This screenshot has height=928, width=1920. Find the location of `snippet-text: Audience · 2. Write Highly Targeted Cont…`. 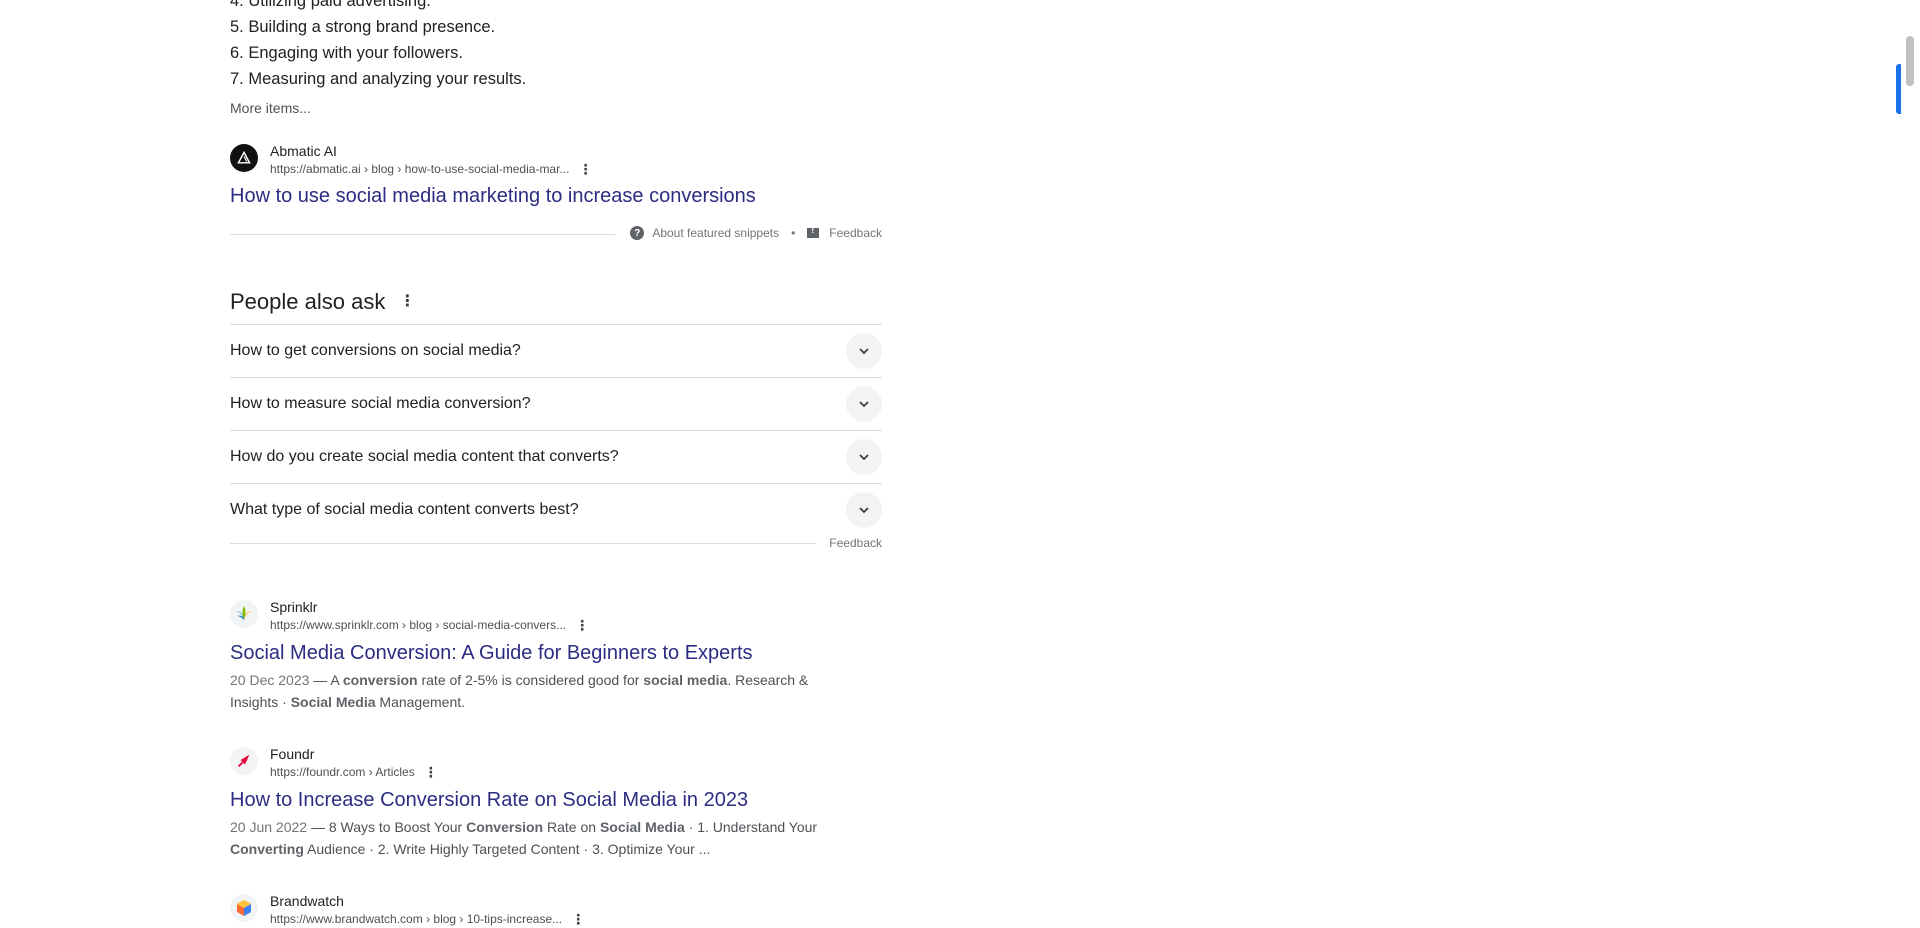

snippet-text: Audience · 2. Write Highly Targeted Cont… is located at coordinates (507, 849).